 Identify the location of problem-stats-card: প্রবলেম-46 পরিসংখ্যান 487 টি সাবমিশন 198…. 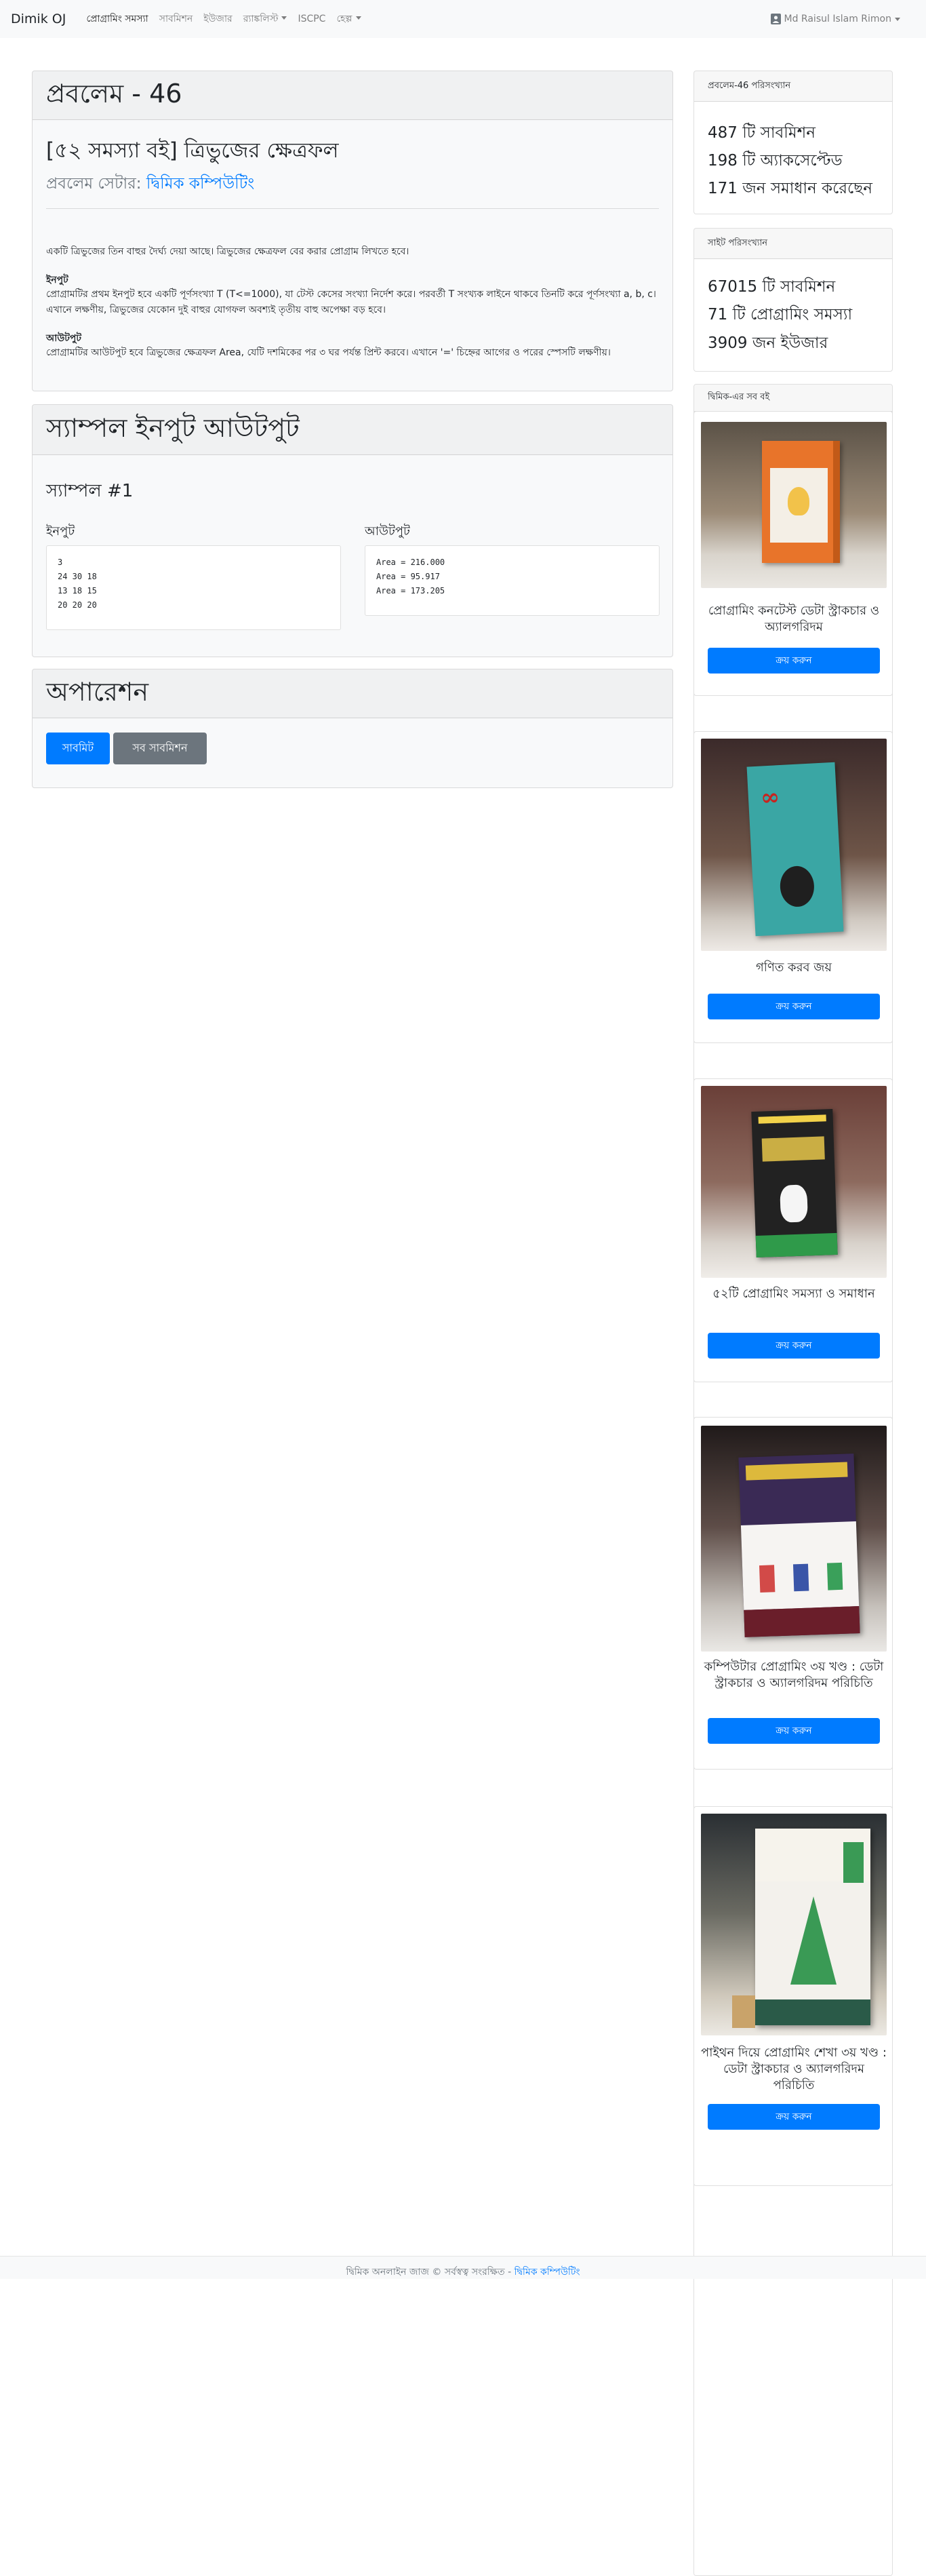
(793, 142).